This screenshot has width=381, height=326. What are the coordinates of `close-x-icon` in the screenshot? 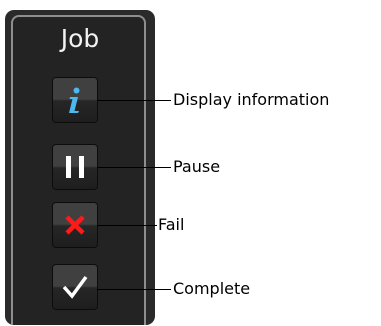 It's located at (75, 225).